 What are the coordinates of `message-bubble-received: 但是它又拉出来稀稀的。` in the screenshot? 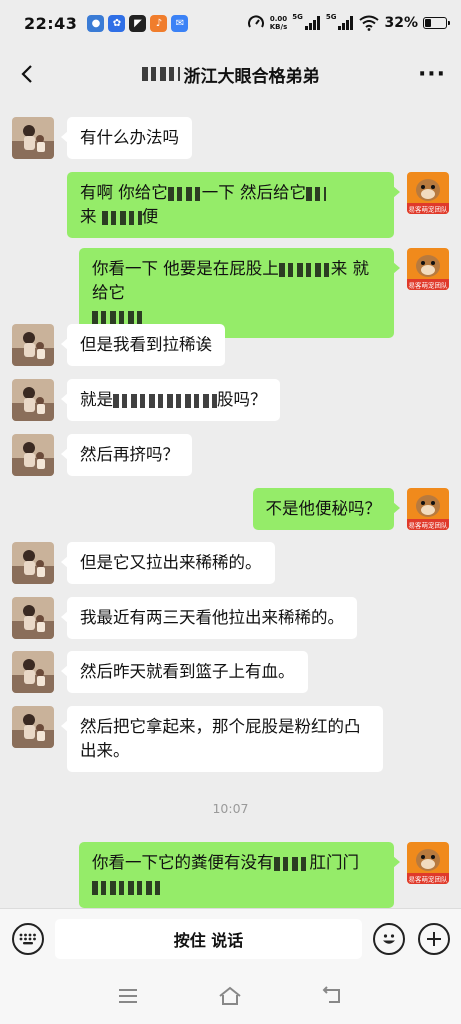 It's located at (168, 563).